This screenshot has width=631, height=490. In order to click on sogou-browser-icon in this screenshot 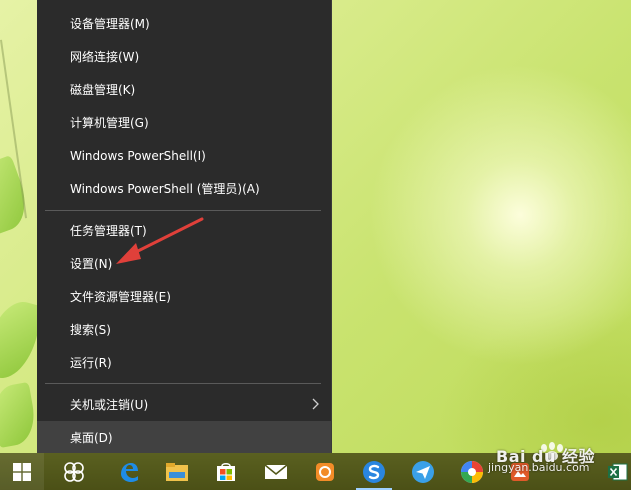, I will do `click(374, 471)`.